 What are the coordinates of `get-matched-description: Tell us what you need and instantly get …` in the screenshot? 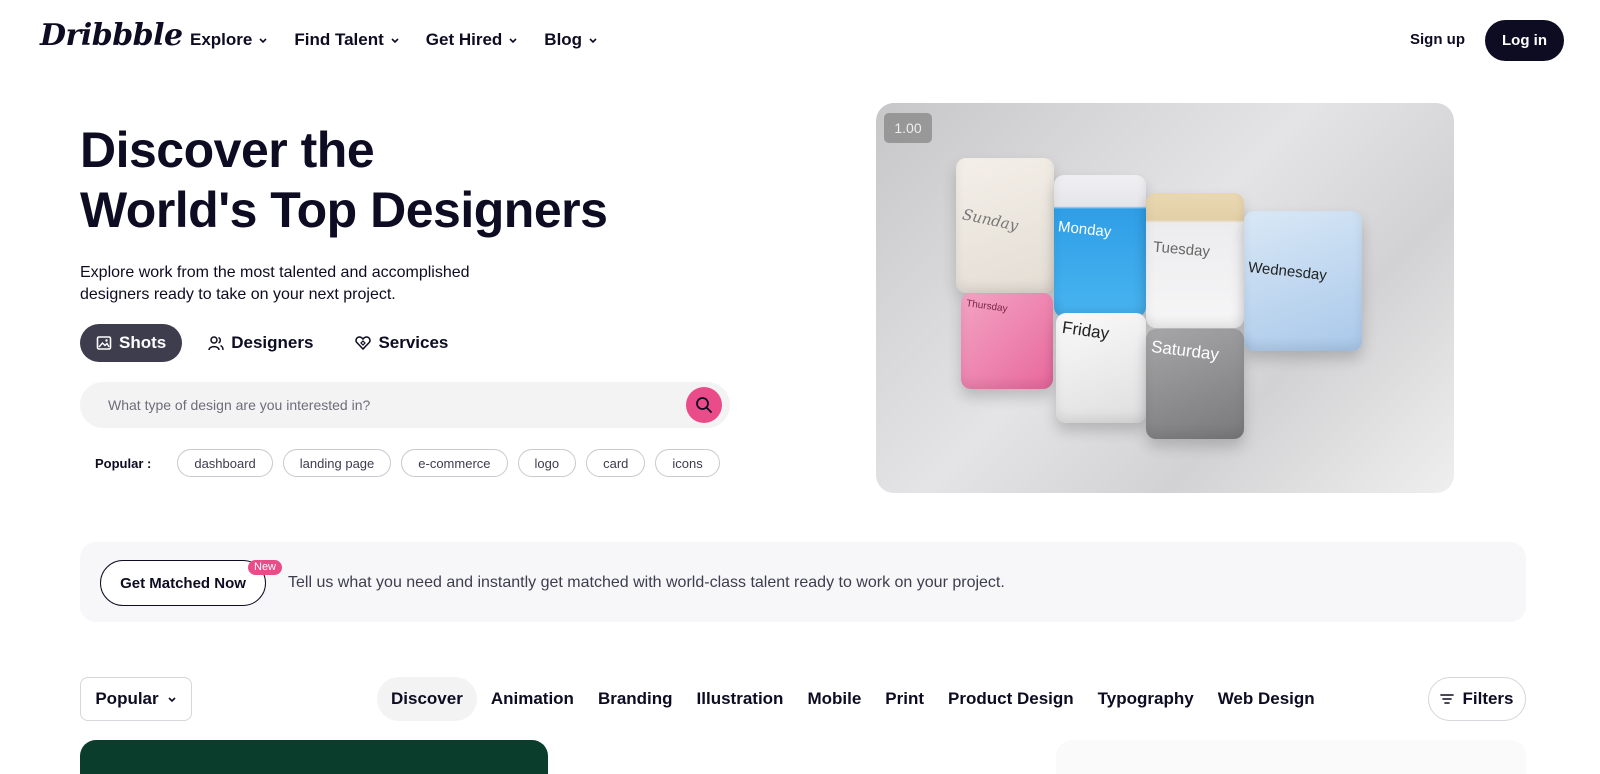 It's located at (646, 582).